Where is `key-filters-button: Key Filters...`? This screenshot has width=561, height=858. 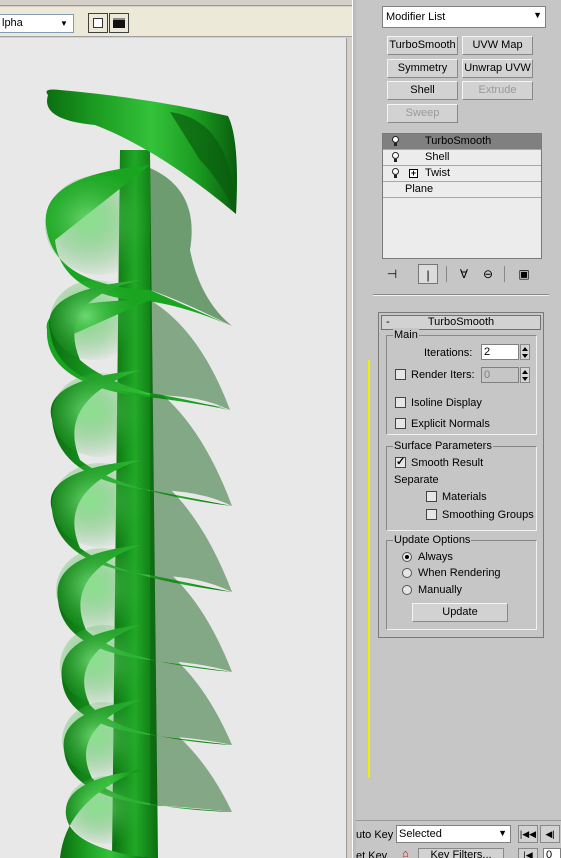
key-filters-button: Key Filters... is located at coordinates (461, 853).